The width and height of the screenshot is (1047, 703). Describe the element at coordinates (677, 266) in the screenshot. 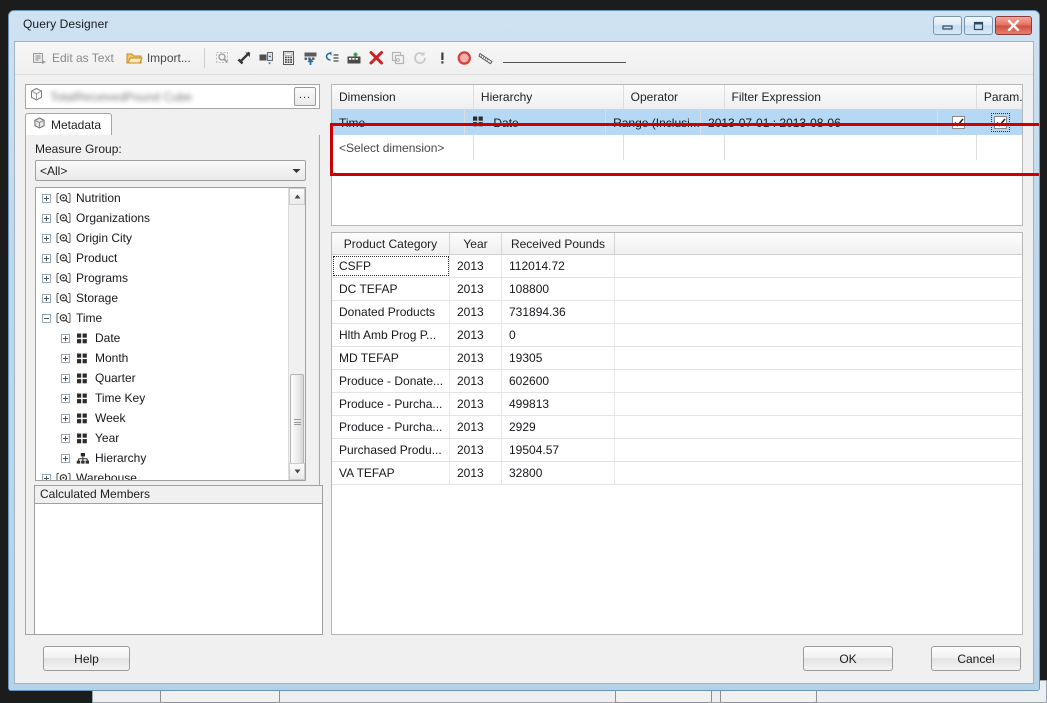

I see `table-row: CSFP 2013 112014.72` at that location.